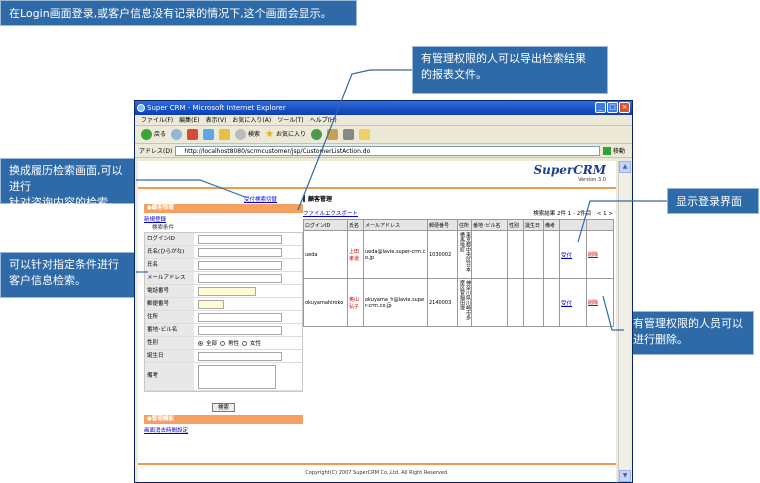 Image resolution: width=760 pixels, height=483 pixels. Describe the element at coordinates (177, 134) in the screenshot. I see `forward-arrow-icon` at that location.